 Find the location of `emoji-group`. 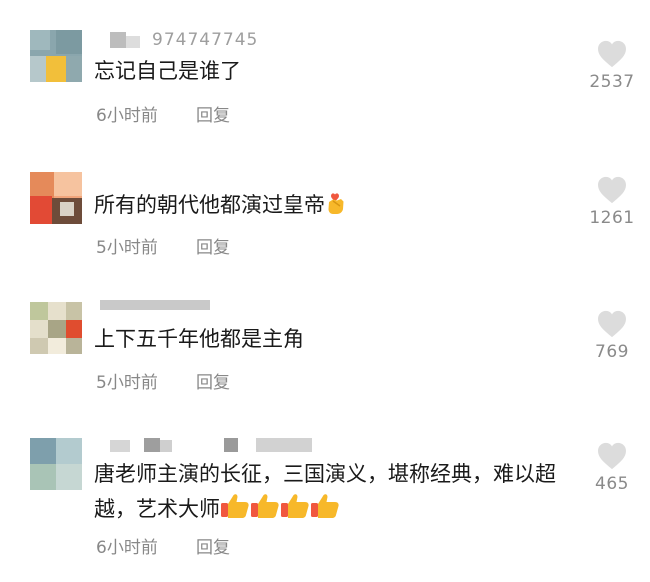

emoji-group is located at coordinates (280, 507).